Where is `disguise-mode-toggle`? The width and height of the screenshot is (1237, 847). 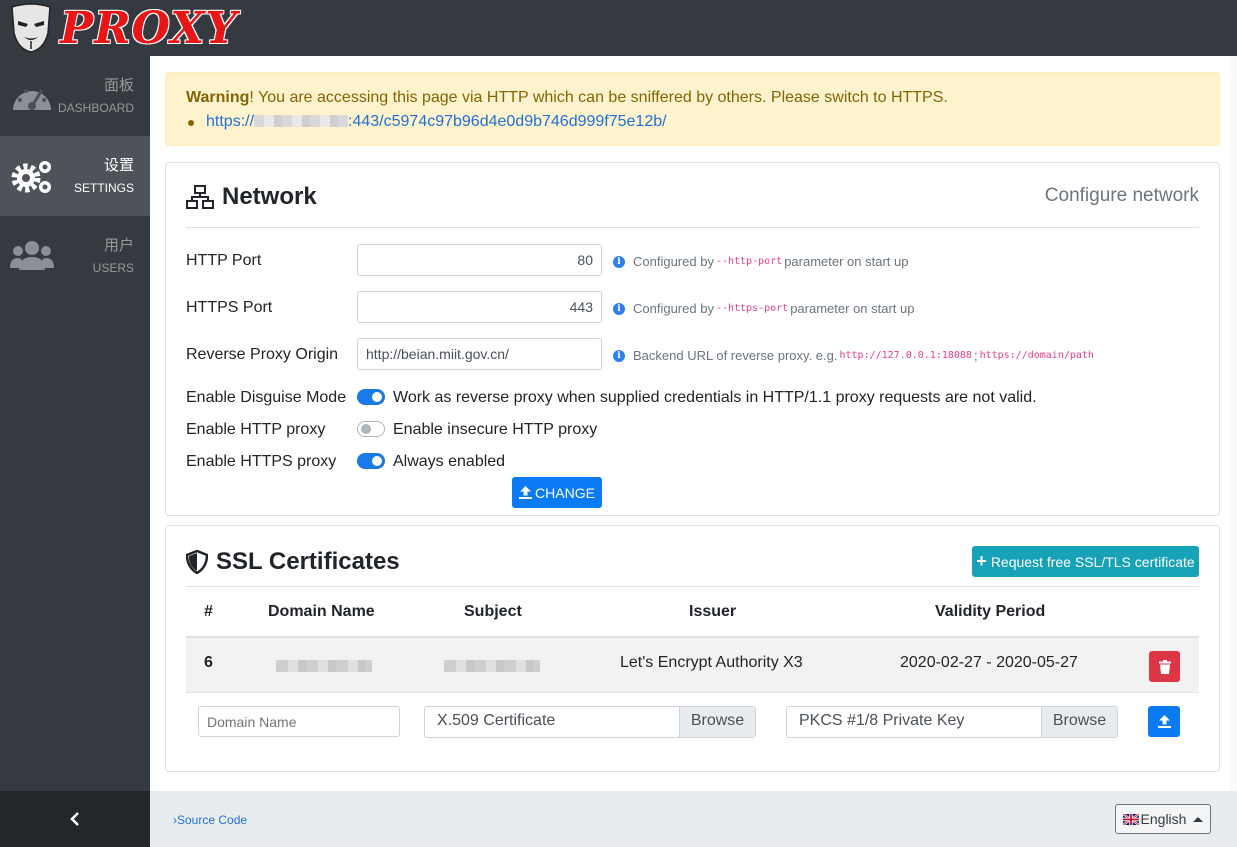 disguise-mode-toggle is located at coordinates (371, 397).